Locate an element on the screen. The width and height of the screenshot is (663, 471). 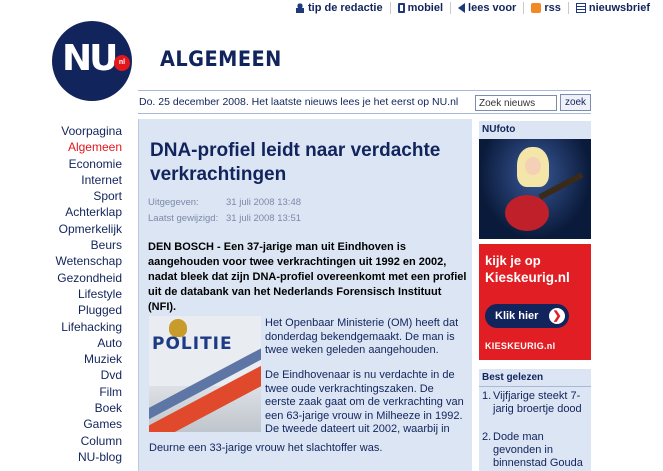
ad-line-1: kijk je op is located at coordinates (513, 260).